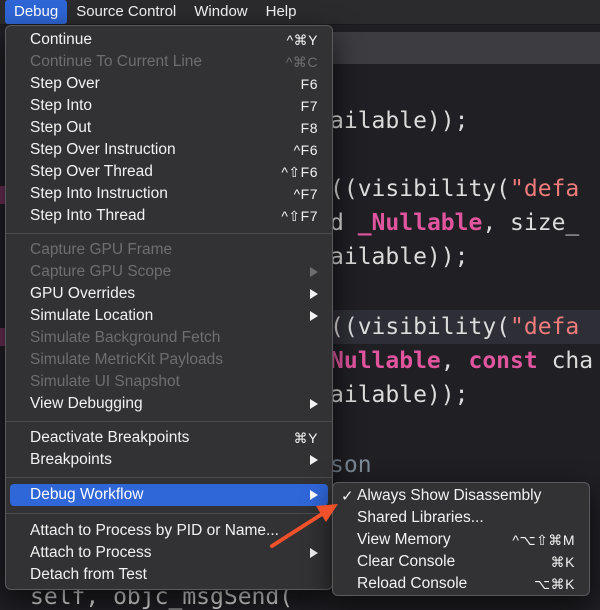 This screenshot has width=600, height=610. Describe the element at coordinates (99, 193) in the screenshot. I see `menu-item-label: Step Into Instruction` at that location.